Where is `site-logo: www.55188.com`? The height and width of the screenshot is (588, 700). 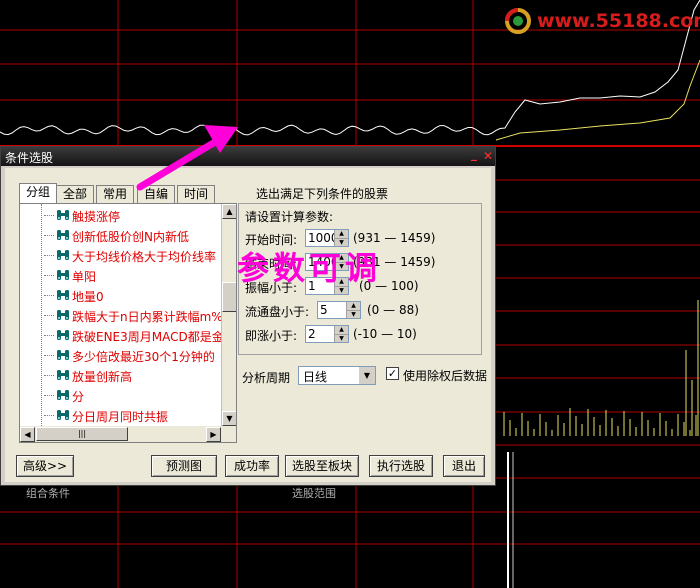 site-logo: www.55188.com is located at coordinates (601, 21).